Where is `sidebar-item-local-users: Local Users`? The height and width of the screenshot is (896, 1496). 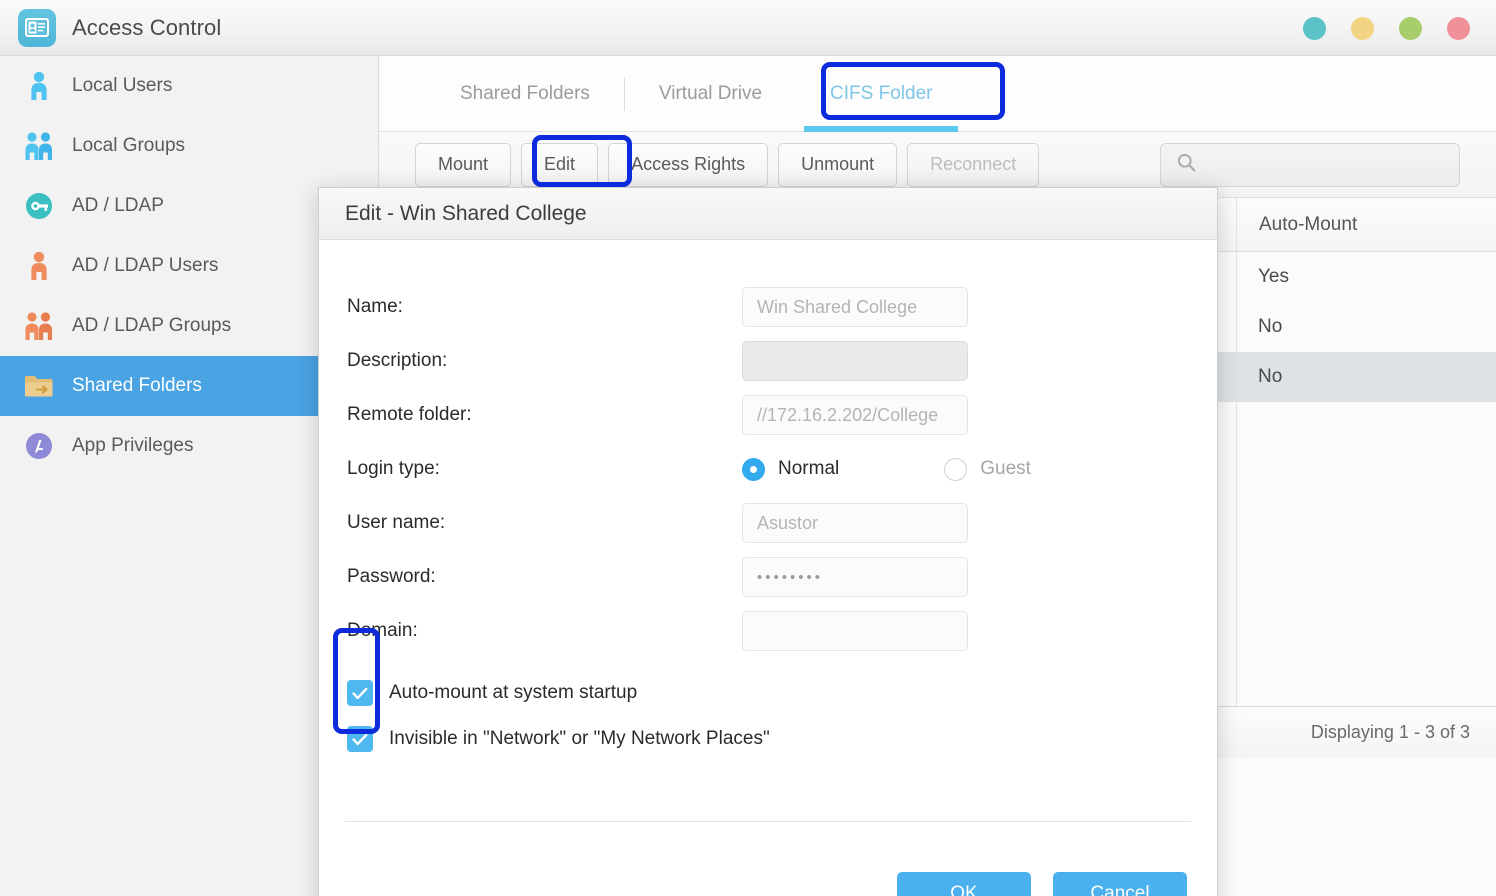
sidebar-item-local-users: Local Users is located at coordinates (189, 86).